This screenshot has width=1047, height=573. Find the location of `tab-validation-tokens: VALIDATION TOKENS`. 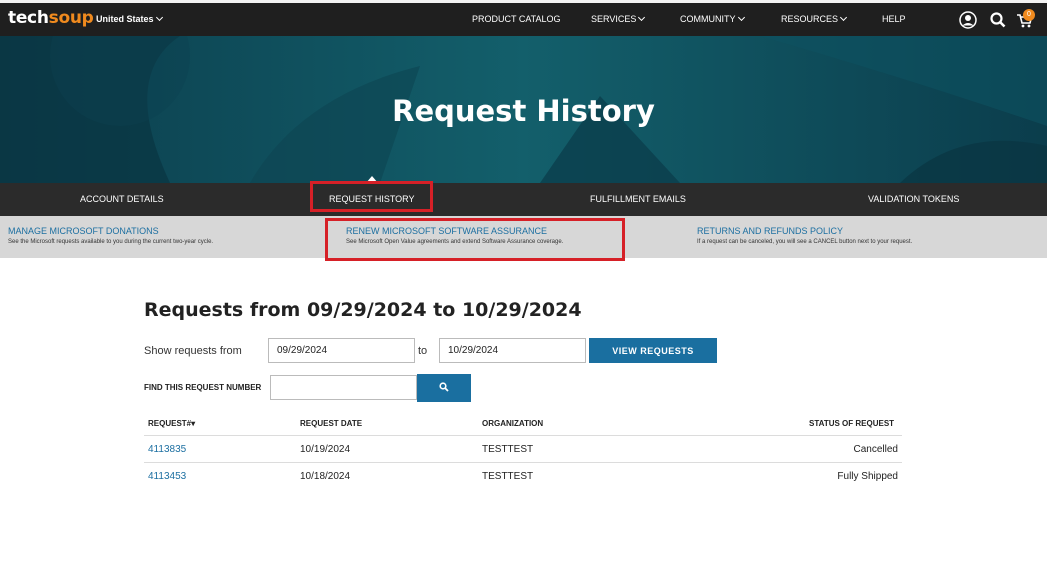

tab-validation-tokens: VALIDATION TOKENS is located at coordinates (913, 199).